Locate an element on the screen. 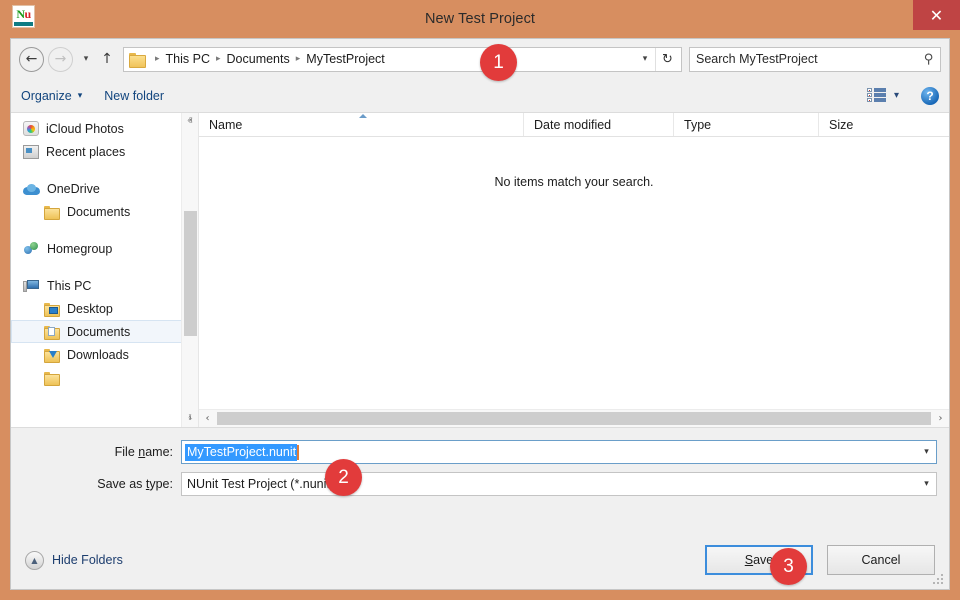  icloud-photos-icon is located at coordinates (31, 128).